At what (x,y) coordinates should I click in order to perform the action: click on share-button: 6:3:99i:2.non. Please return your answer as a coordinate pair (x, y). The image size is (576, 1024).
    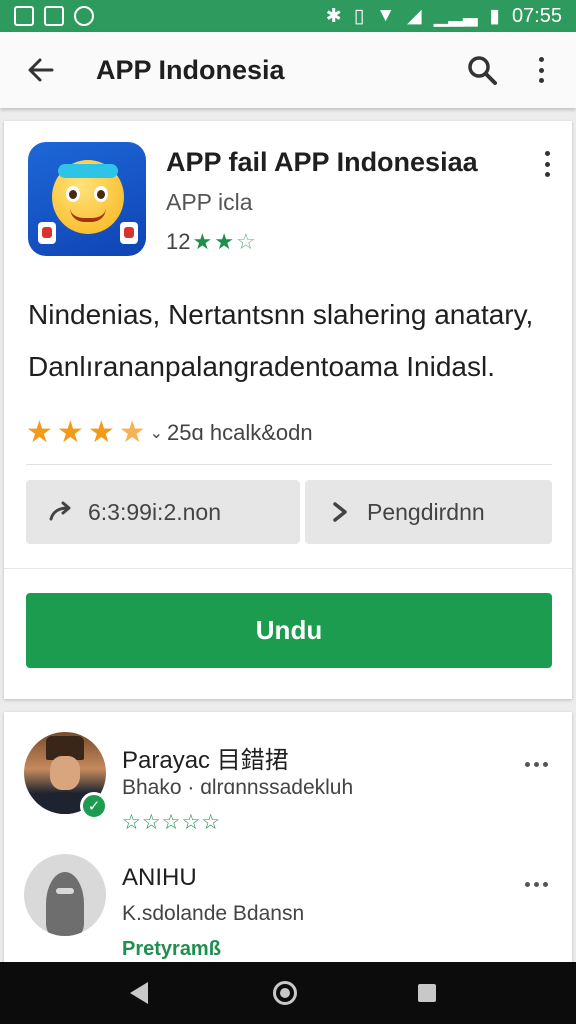
    Looking at the image, I should click on (163, 512).